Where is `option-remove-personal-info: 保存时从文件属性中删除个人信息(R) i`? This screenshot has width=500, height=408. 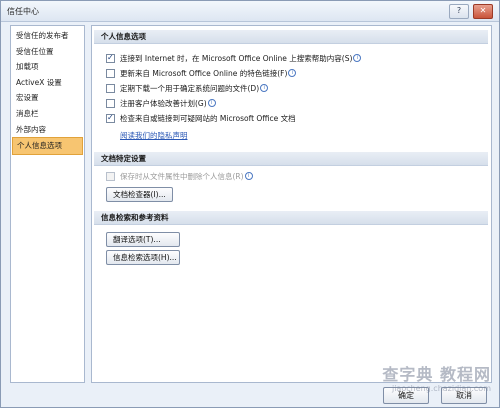
option-remove-personal-info: 保存时从文件属性中删除个人信息(R) i is located at coordinates (179, 177).